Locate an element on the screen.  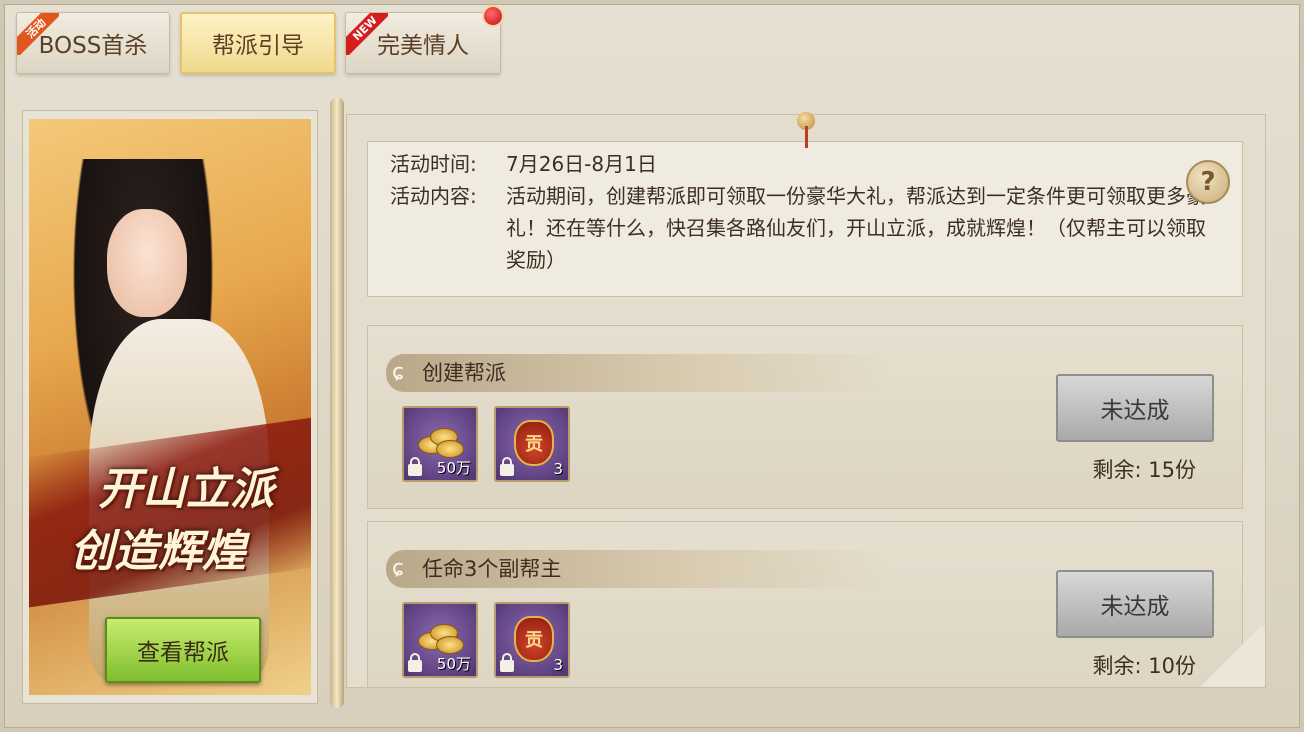
event-content-label: 活动内容: is located at coordinates (433, 196).